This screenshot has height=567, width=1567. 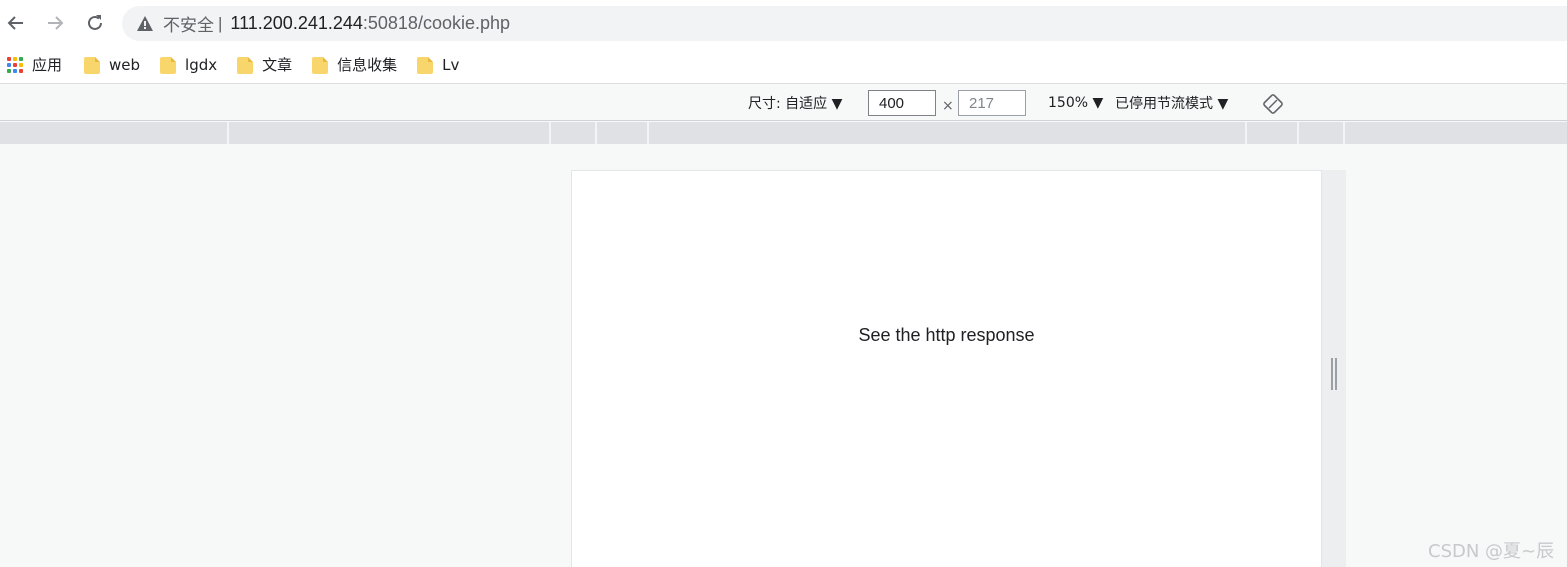 I want to click on bookmark-folder-lgdx: lgdx, so click(x=188, y=65).